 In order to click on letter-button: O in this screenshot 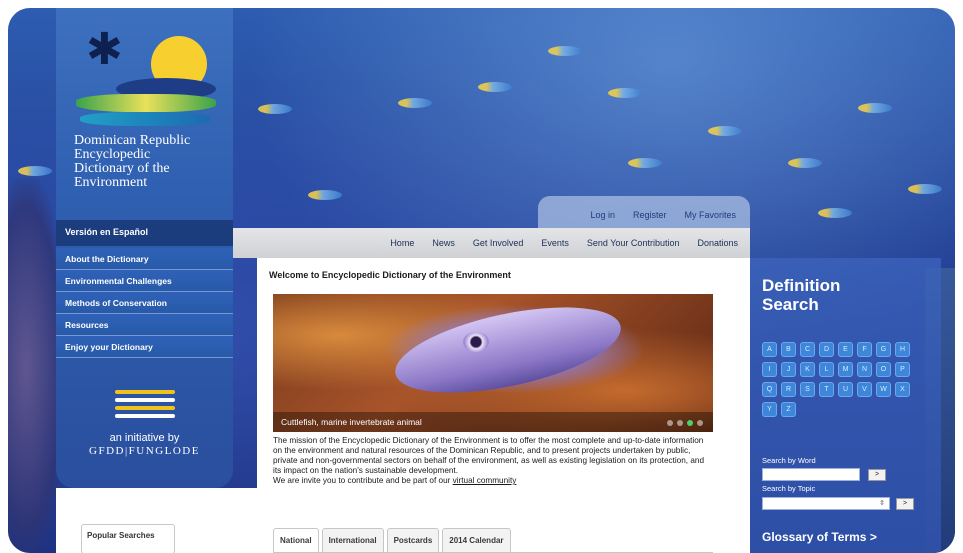, I will do `click(883, 369)`.